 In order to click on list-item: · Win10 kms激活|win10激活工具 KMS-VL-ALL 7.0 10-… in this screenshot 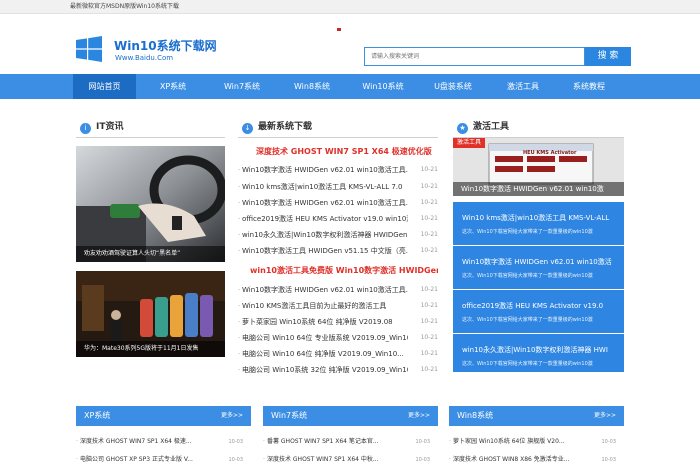, I will do `click(338, 187)`.